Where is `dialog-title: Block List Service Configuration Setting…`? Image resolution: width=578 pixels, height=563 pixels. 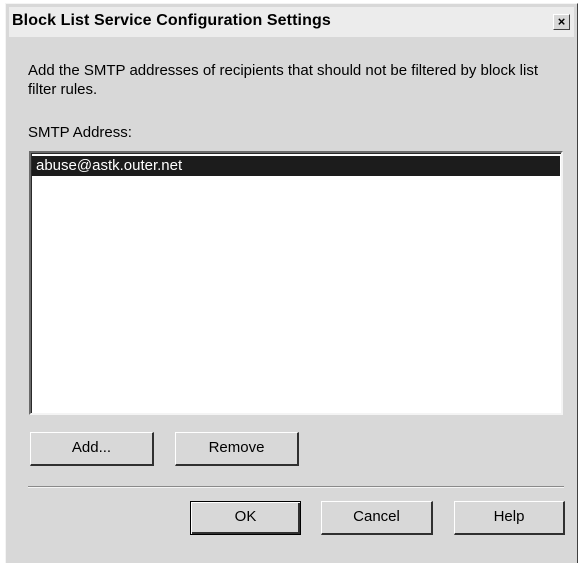 dialog-title: Block List Service Configuration Setting… is located at coordinates (171, 20).